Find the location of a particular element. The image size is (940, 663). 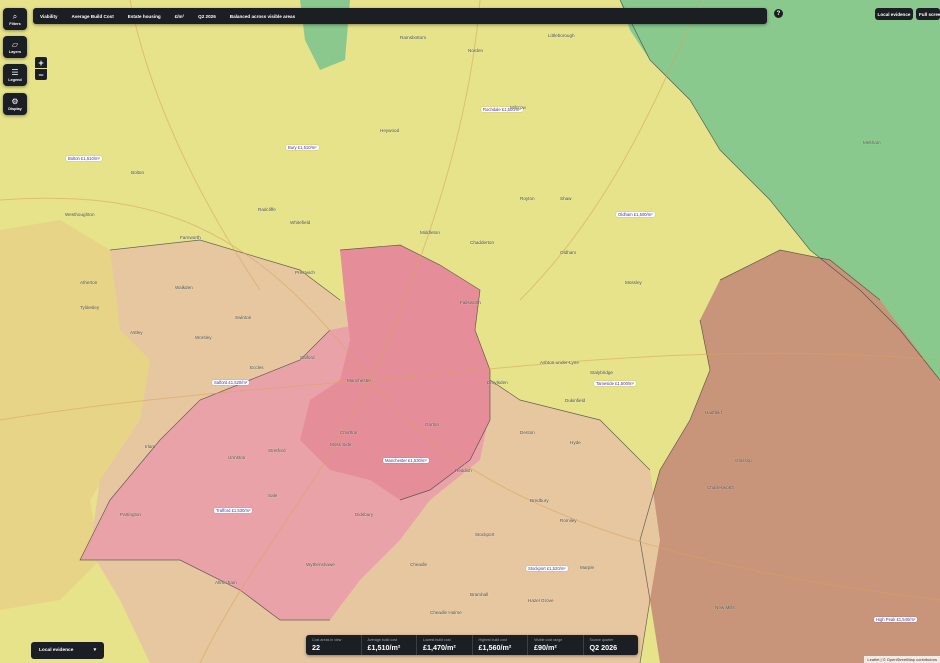

stat-label: Highest build cost is located at coordinates (492, 640).